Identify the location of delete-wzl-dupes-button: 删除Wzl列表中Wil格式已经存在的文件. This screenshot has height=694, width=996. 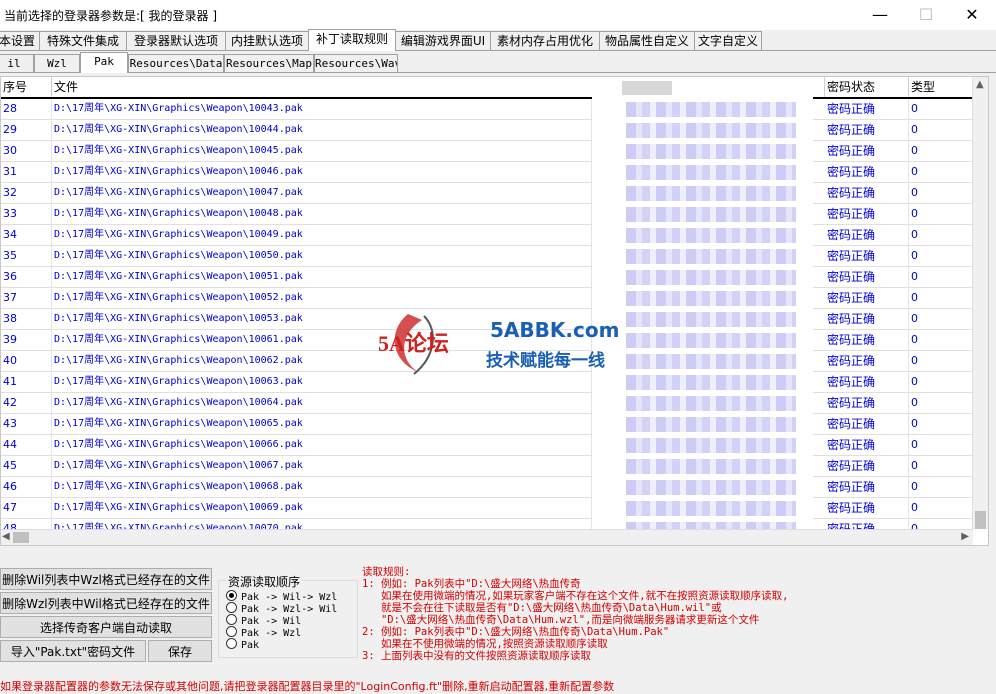
(106, 603).